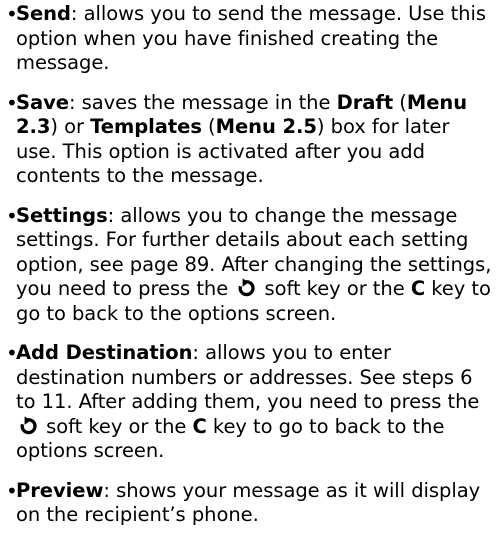 The height and width of the screenshot is (551, 496). What do you see at coordinates (42, 102) in the screenshot?
I see `term-save: Save` at bounding box center [42, 102].